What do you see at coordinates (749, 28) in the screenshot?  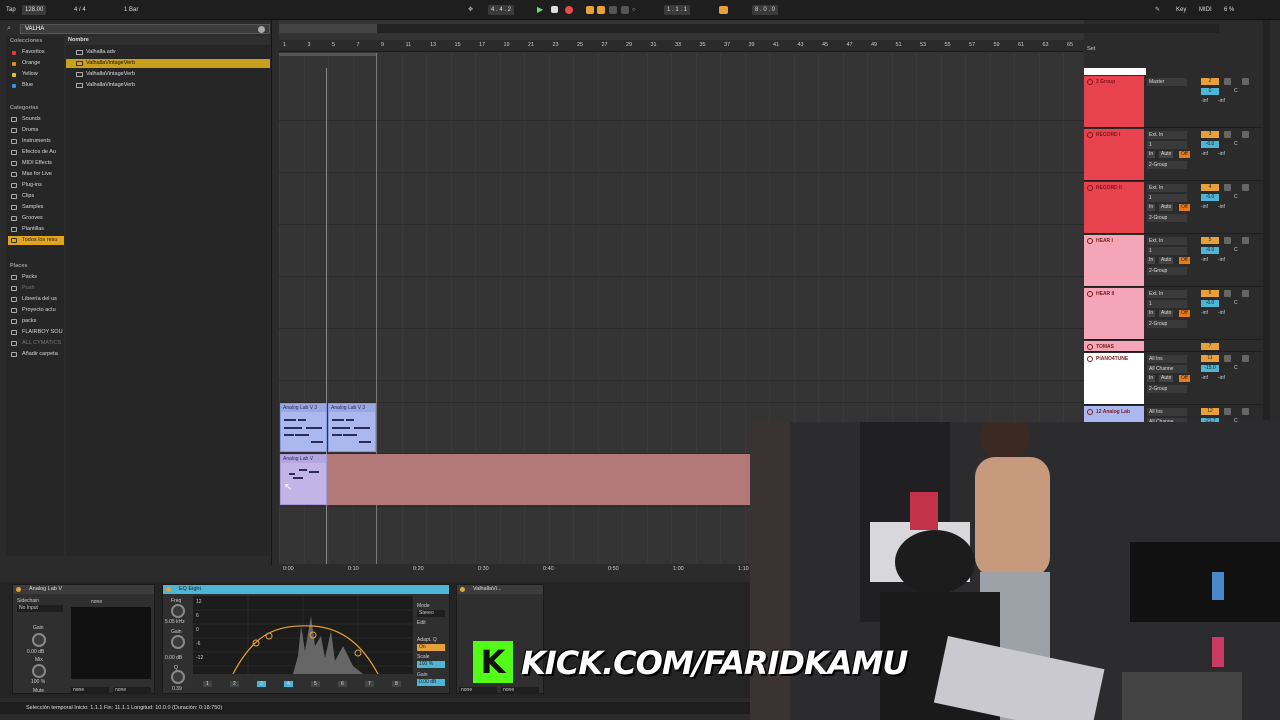 I see `arrangement-overview` at bounding box center [749, 28].